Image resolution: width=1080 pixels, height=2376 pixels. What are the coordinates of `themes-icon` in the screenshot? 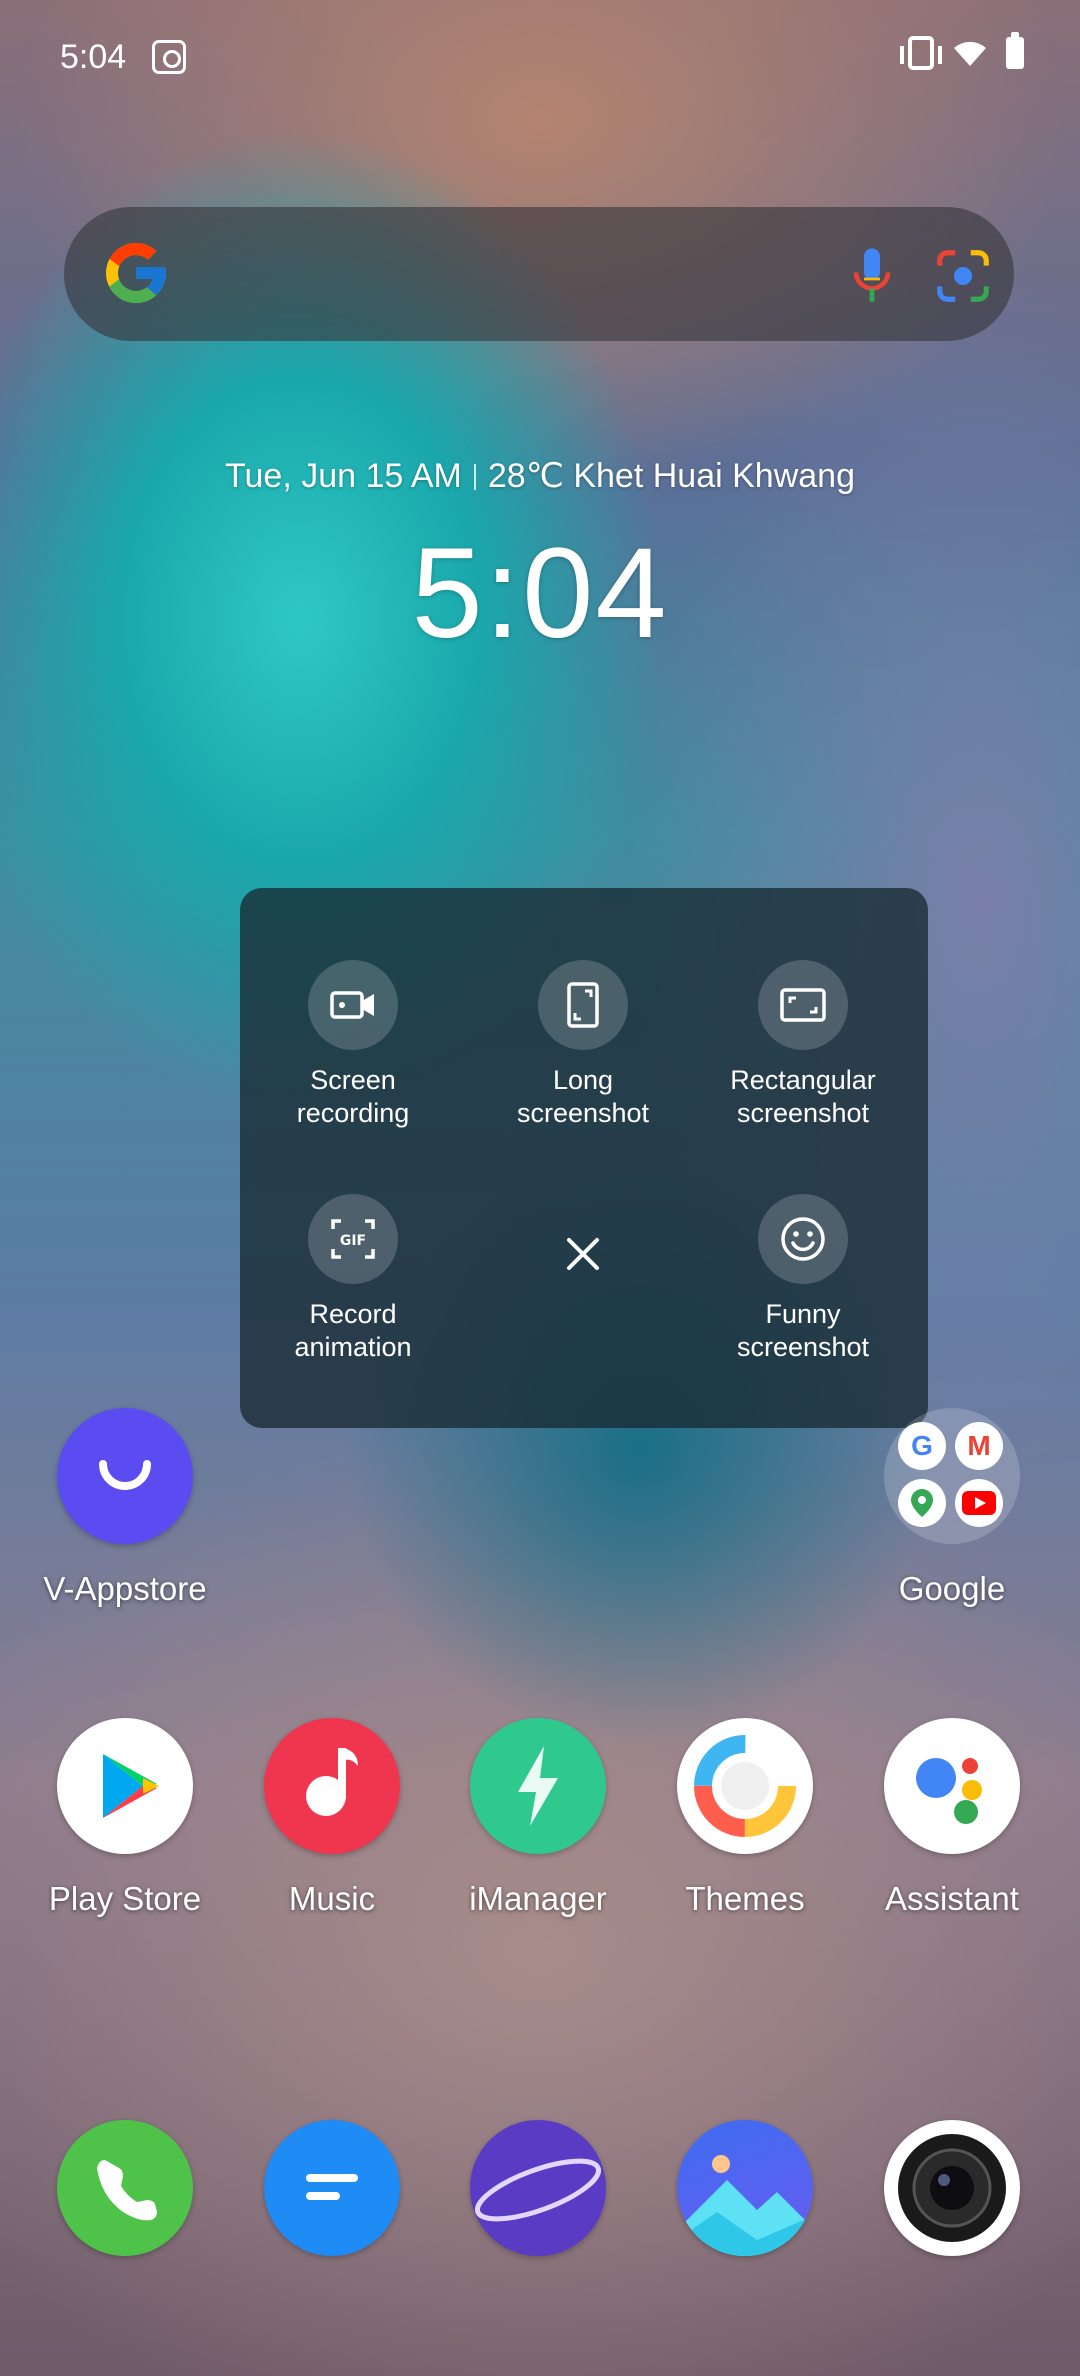 It's located at (745, 1786).